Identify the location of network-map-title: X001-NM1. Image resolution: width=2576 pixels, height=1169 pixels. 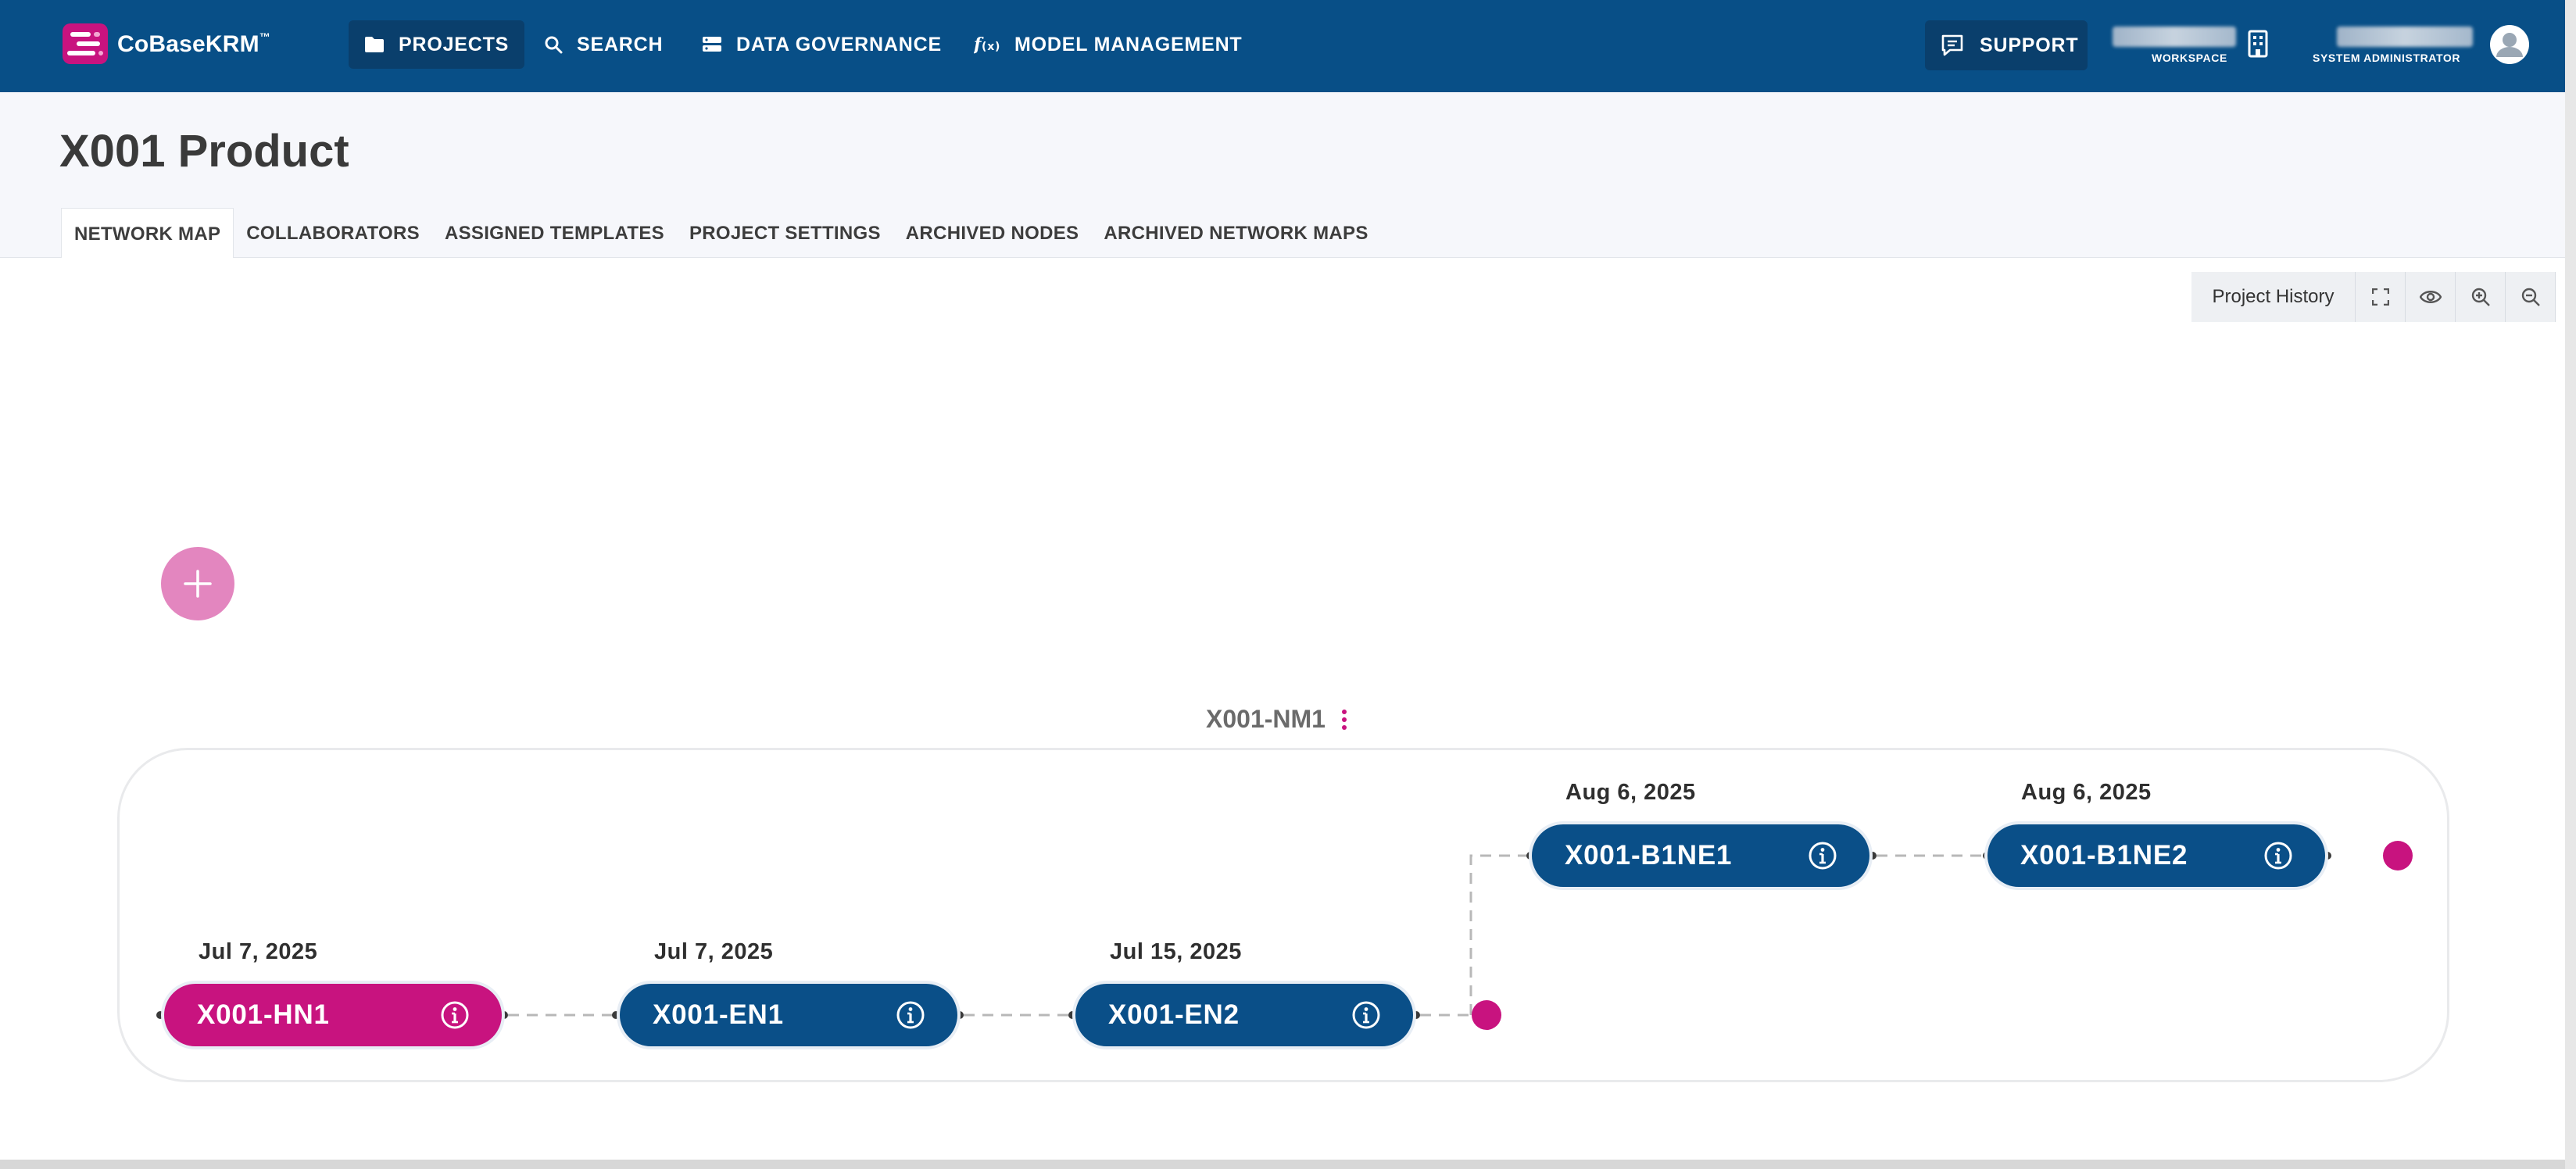
(1276, 719).